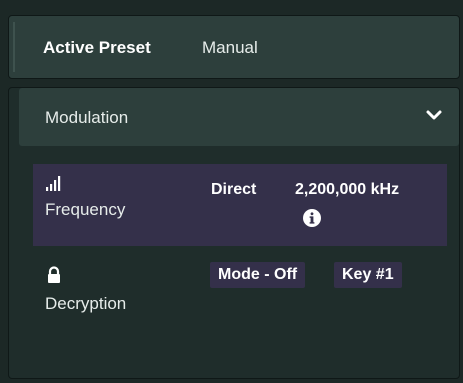 This screenshot has height=383, width=463. Describe the element at coordinates (347, 189) in the screenshot. I see `frequency-value: 2,200,000 kHz` at that location.